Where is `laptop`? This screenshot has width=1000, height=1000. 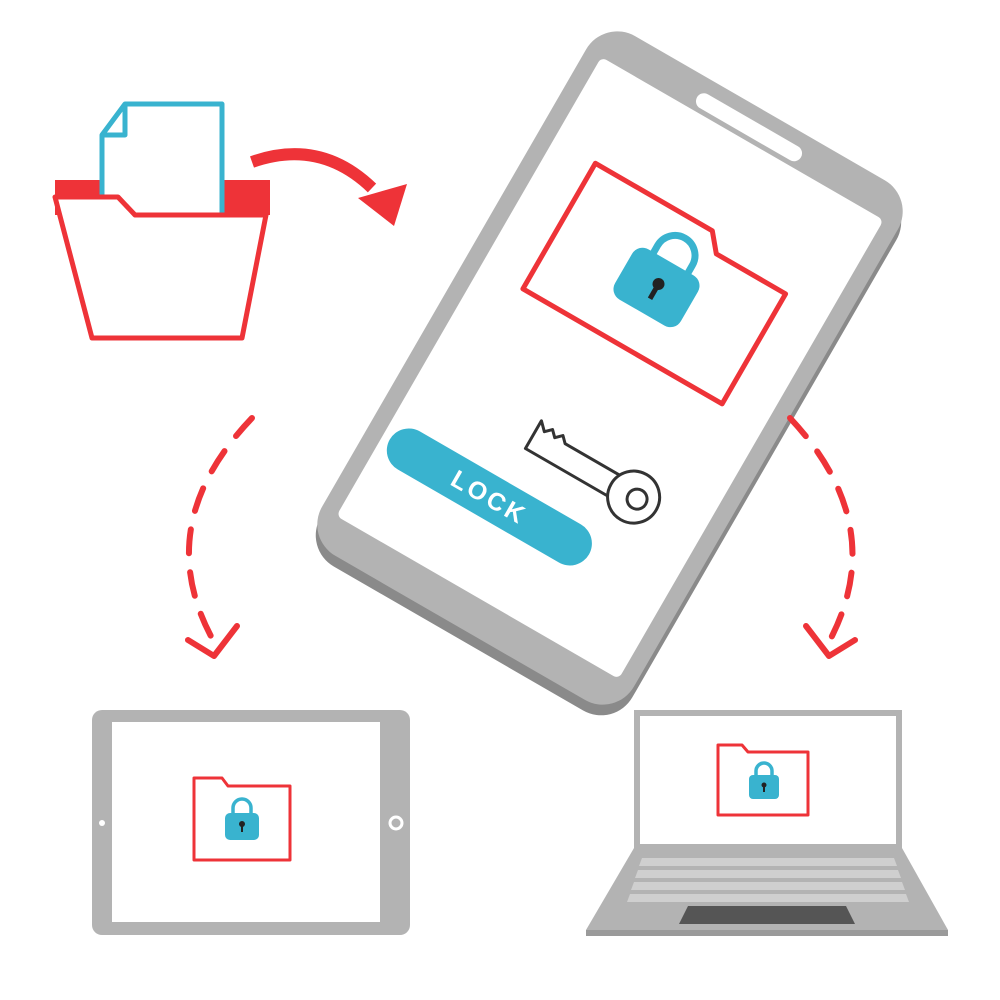 laptop is located at coordinates (767, 823).